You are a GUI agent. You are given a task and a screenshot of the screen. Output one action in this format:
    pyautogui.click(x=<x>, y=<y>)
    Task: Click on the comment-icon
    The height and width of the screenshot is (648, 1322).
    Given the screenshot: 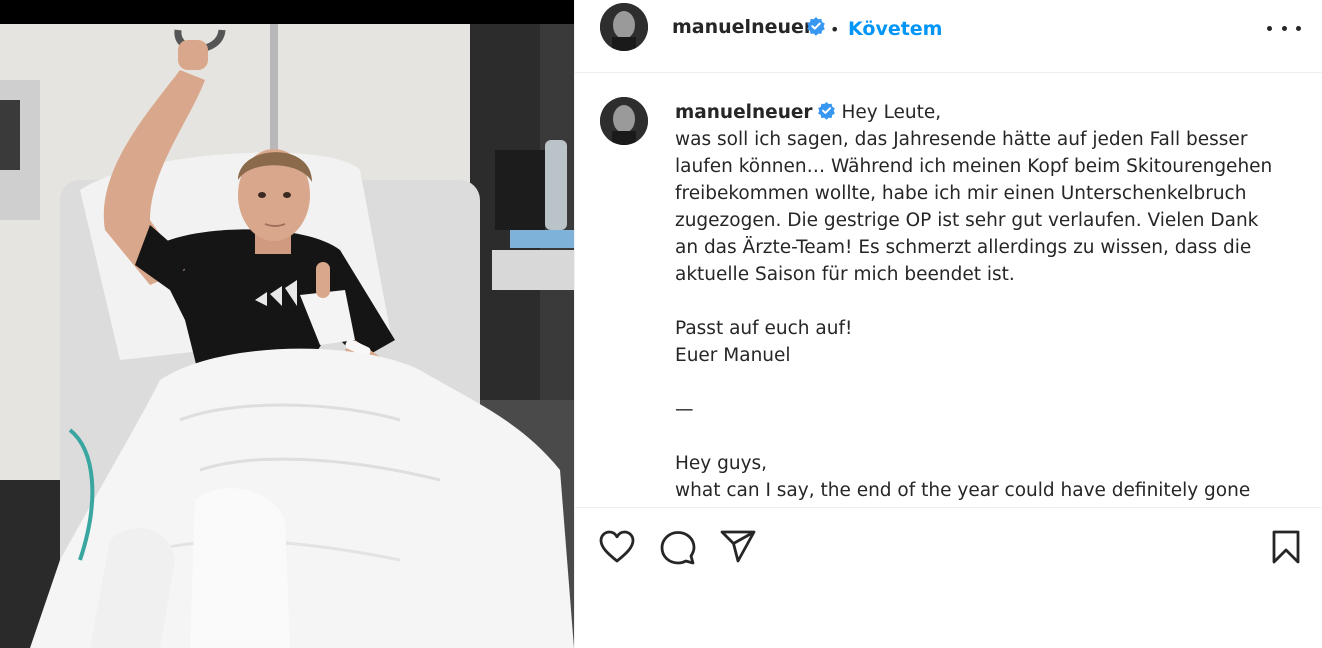 What is the action you would take?
    pyautogui.click(x=678, y=548)
    